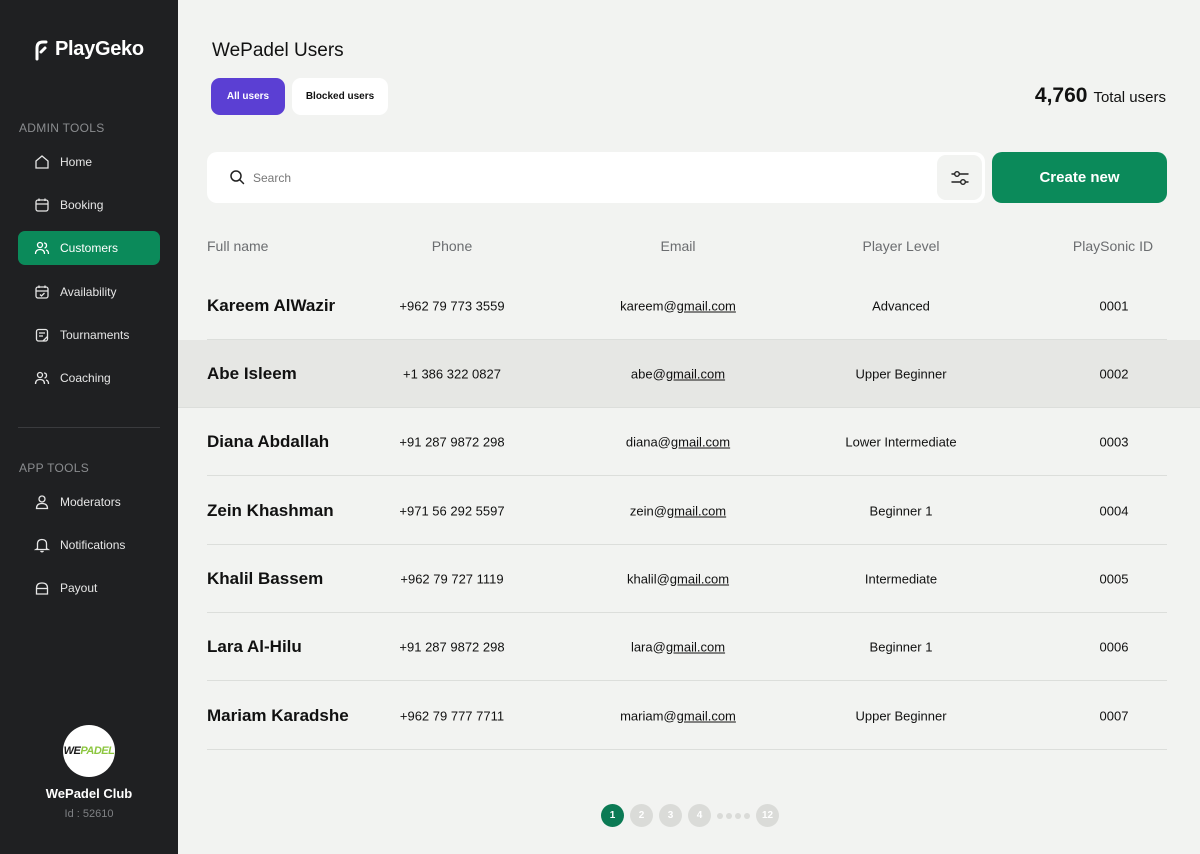  What do you see at coordinates (1114, 646) in the screenshot?
I see `cell-playsonic-id: 0006` at bounding box center [1114, 646].